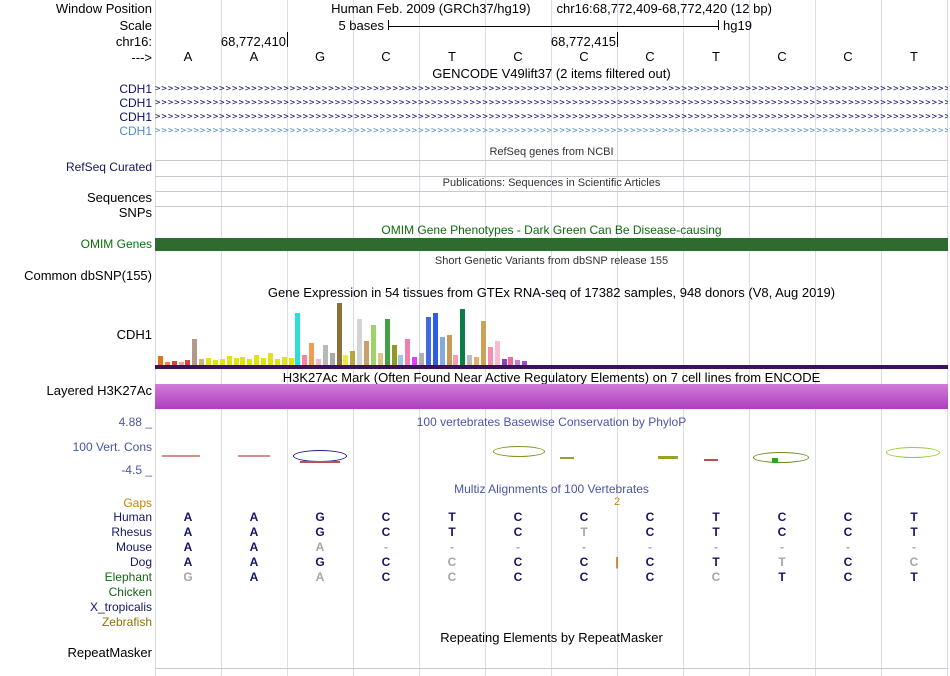  I want to click on h3k27ac-label: Layered H3K27Ac, so click(99, 390).